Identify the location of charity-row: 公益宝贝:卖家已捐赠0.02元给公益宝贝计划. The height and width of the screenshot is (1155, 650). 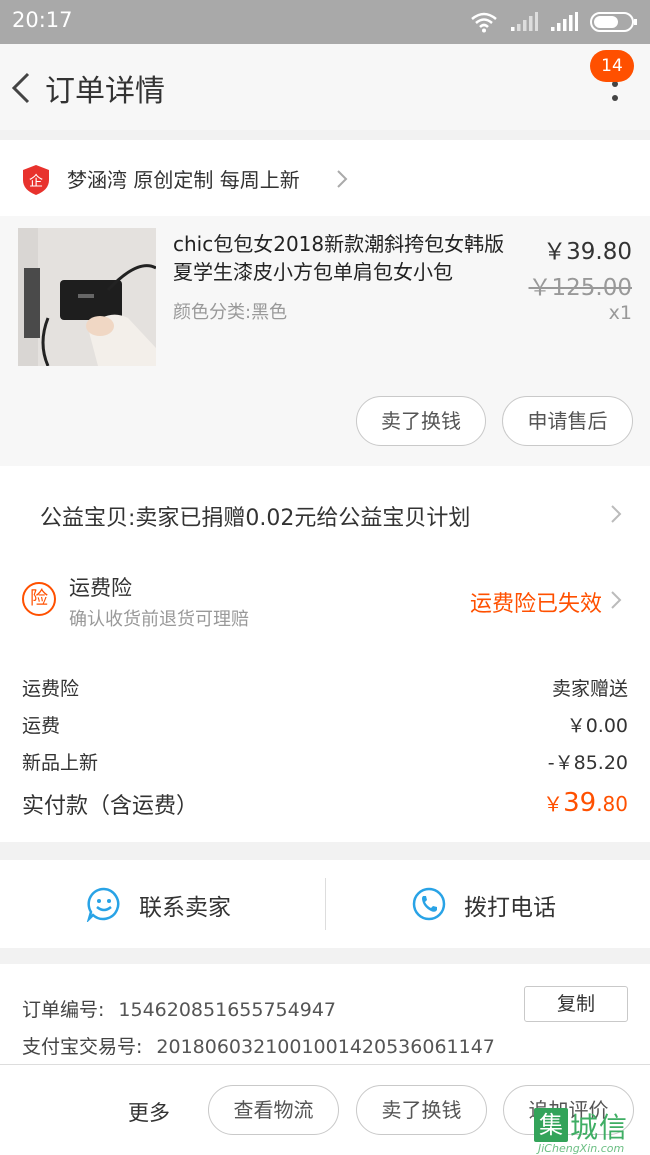
(325, 514).